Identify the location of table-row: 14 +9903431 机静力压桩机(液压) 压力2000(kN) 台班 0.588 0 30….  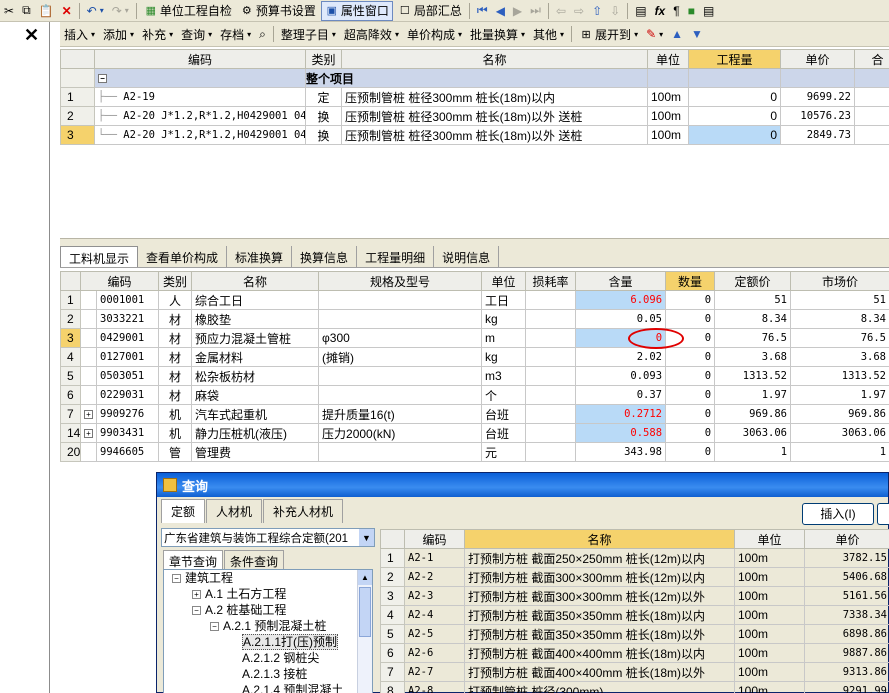
(474, 433).